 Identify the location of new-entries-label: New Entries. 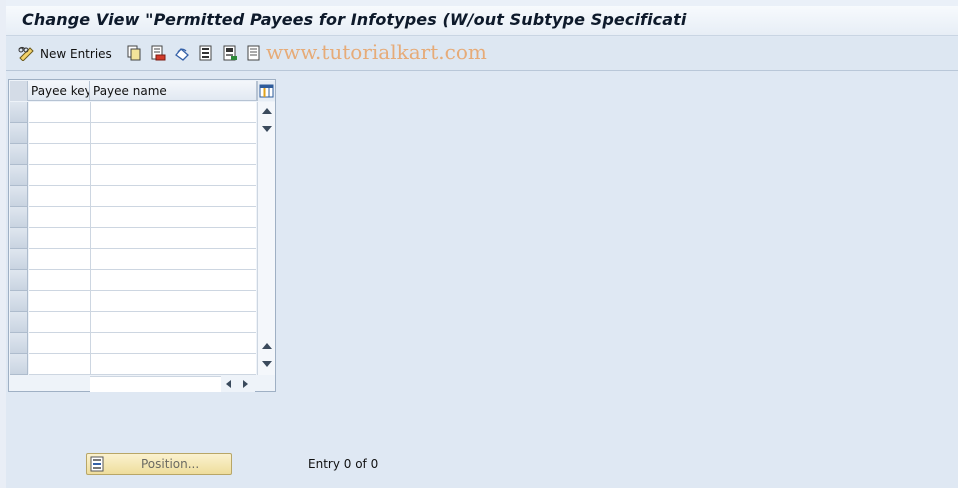
(76, 54).